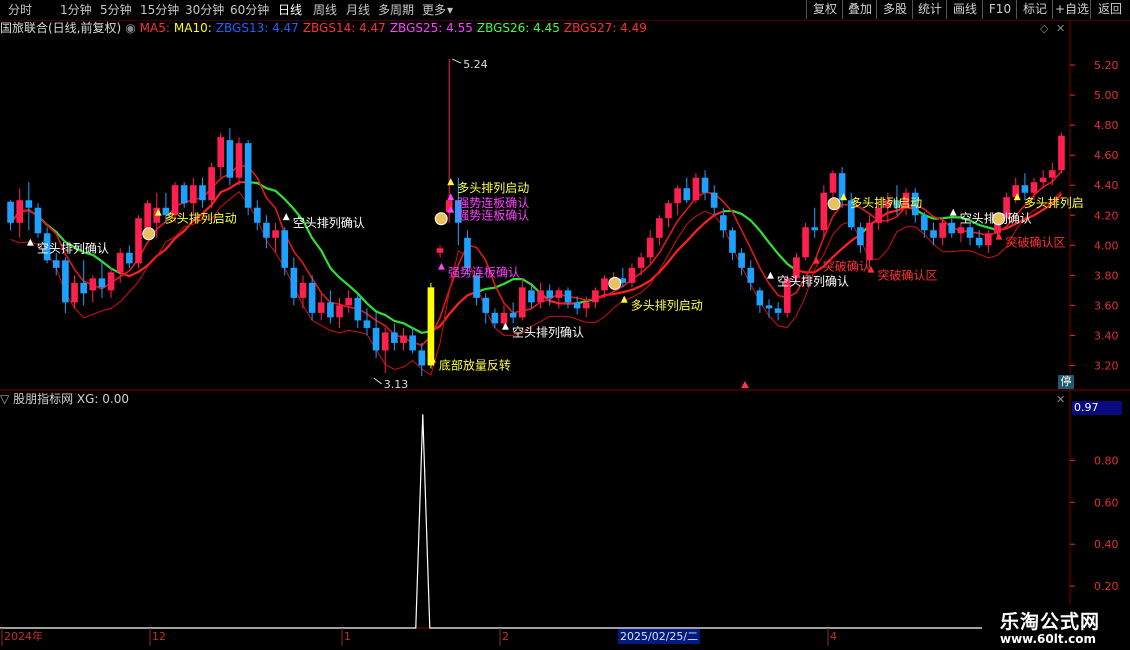  What do you see at coordinates (745, 384) in the screenshot?
I see `cursor-marker-icon` at bounding box center [745, 384].